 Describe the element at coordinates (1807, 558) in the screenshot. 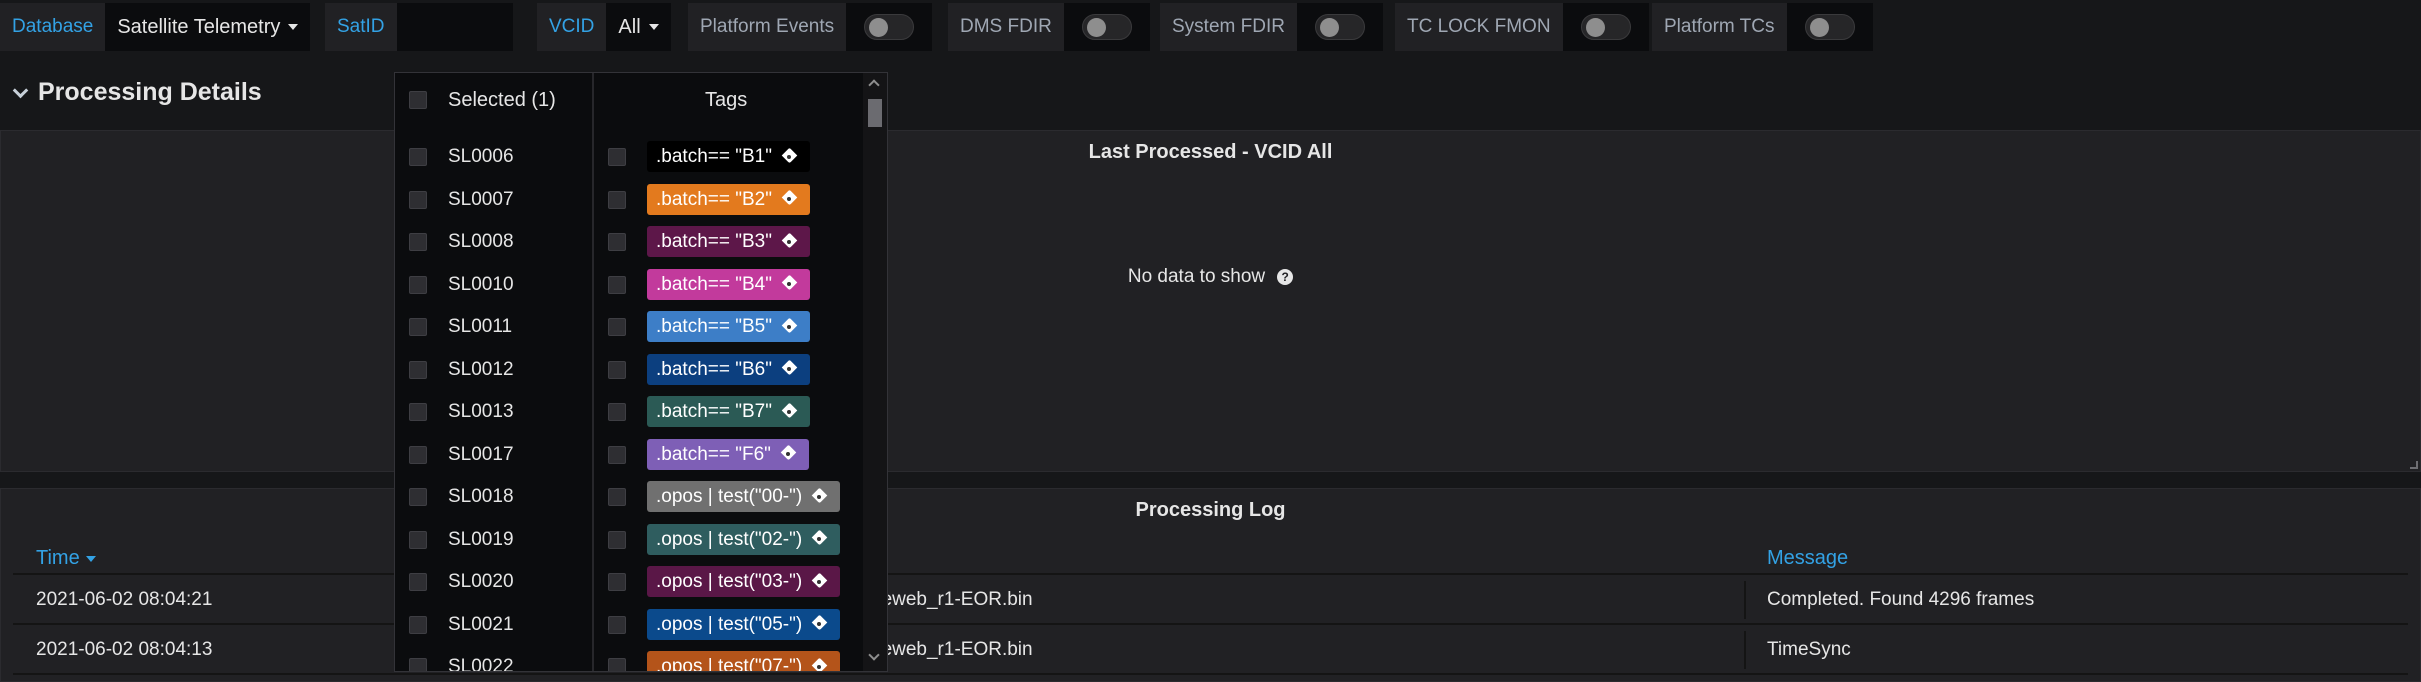

I see `message-column-header: Message` at that location.